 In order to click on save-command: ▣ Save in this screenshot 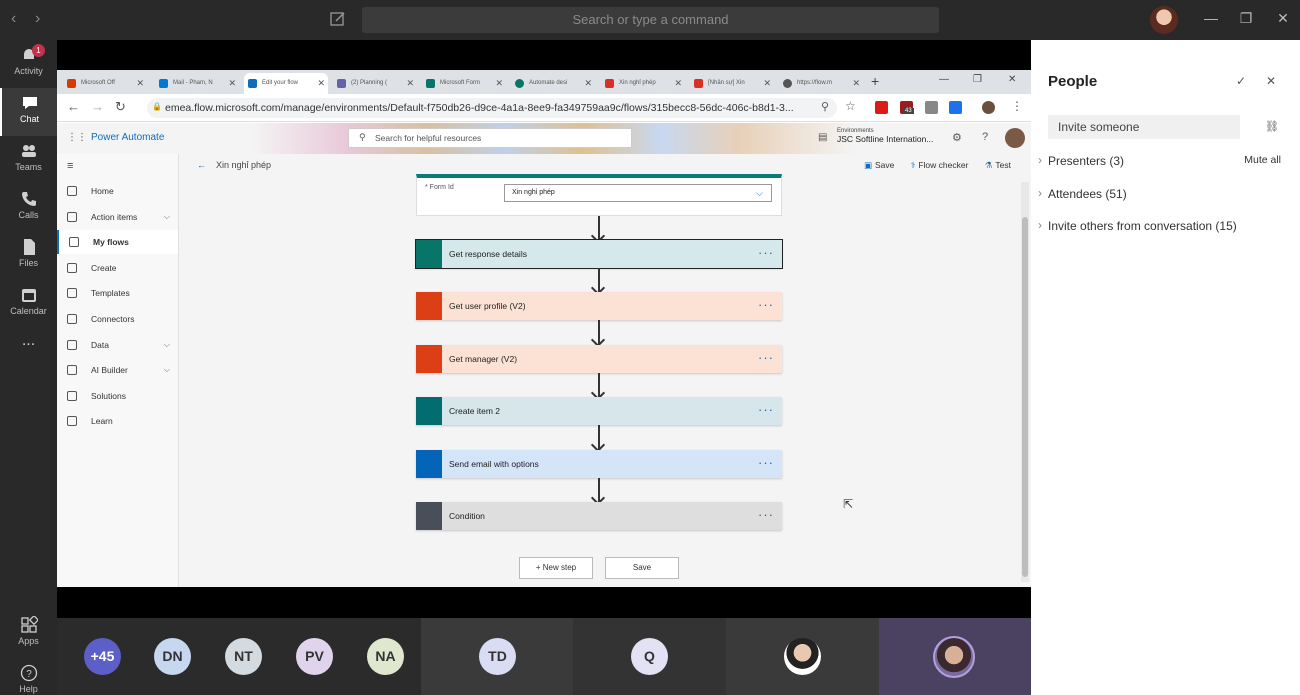, I will do `click(879, 165)`.